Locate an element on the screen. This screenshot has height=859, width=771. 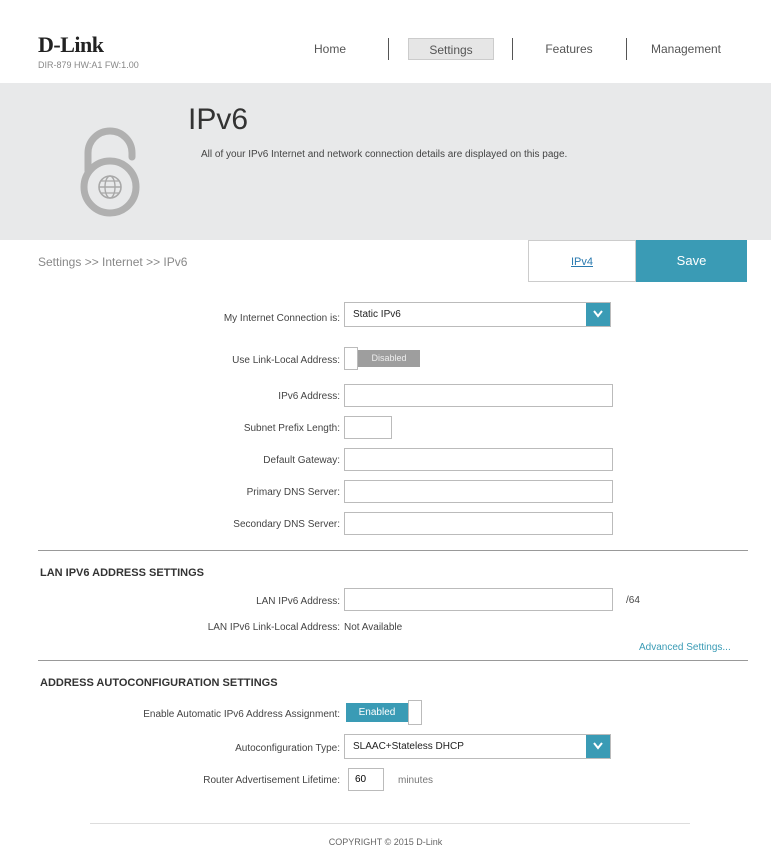
primary-dns-input is located at coordinates (478, 491).